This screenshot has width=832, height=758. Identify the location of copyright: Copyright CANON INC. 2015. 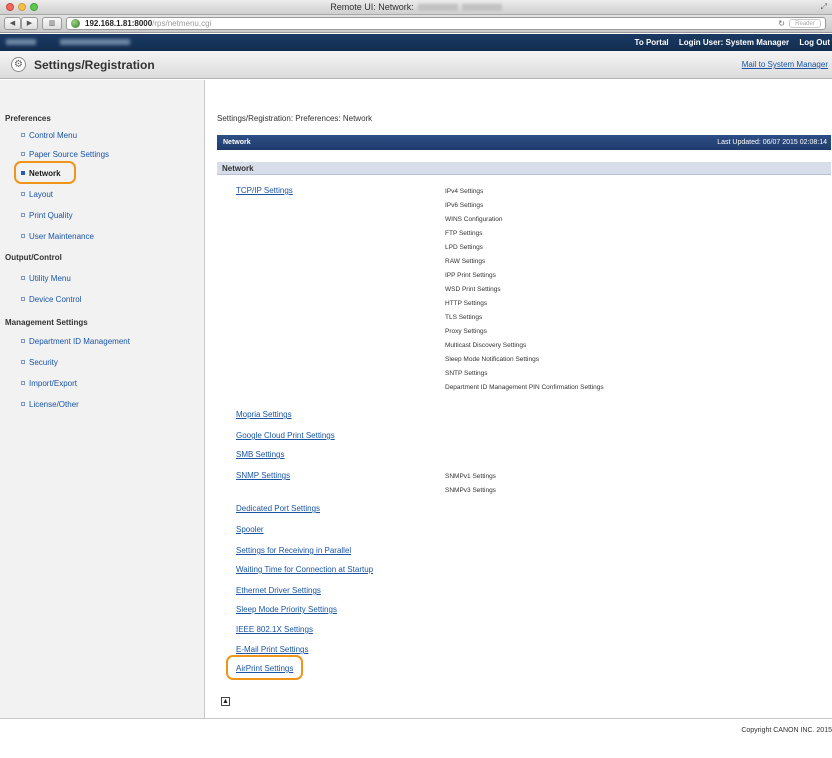
(786, 730).